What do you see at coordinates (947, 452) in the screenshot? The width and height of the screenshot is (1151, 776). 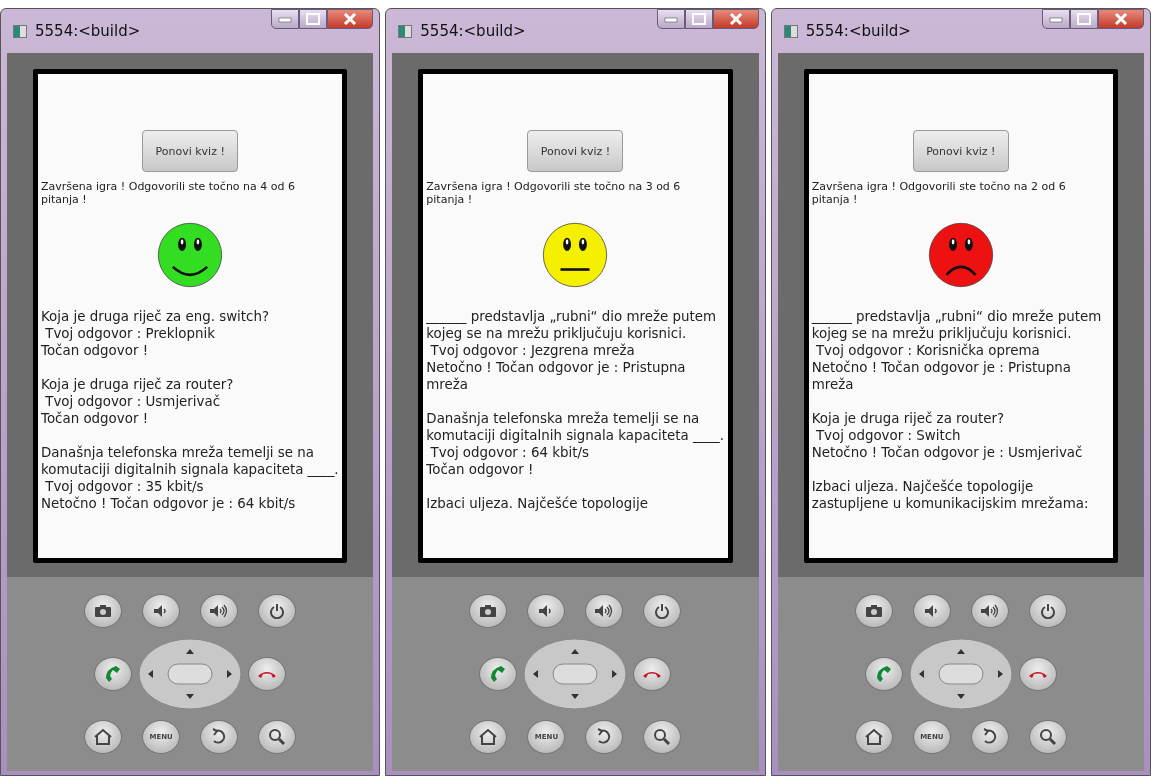 I see `verdict-text: Netočno ! Točan odgovor je : Usmjerivač` at bounding box center [947, 452].